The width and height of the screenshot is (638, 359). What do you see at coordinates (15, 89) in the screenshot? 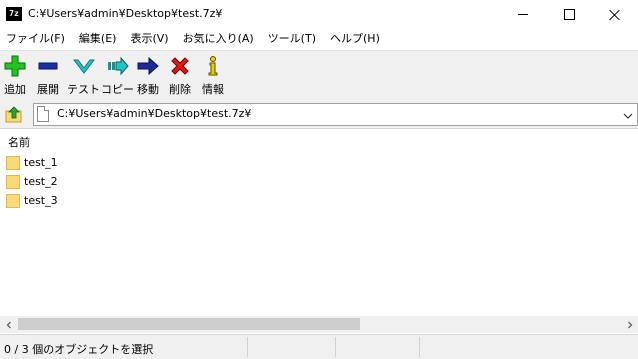
I see `add-label: 追加` at bounding box center [15, 89].